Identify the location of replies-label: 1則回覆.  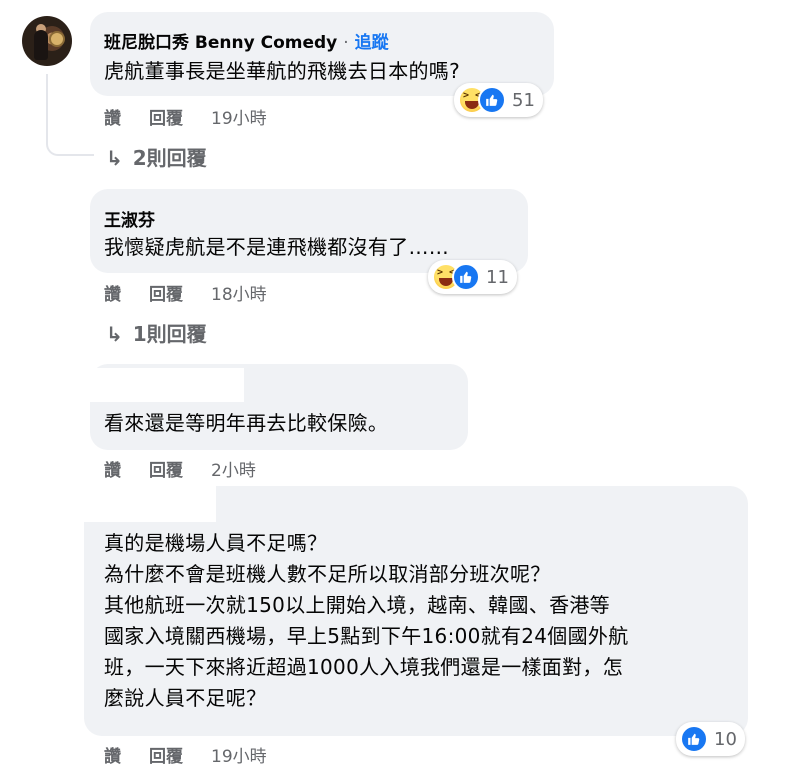
(169, 334).